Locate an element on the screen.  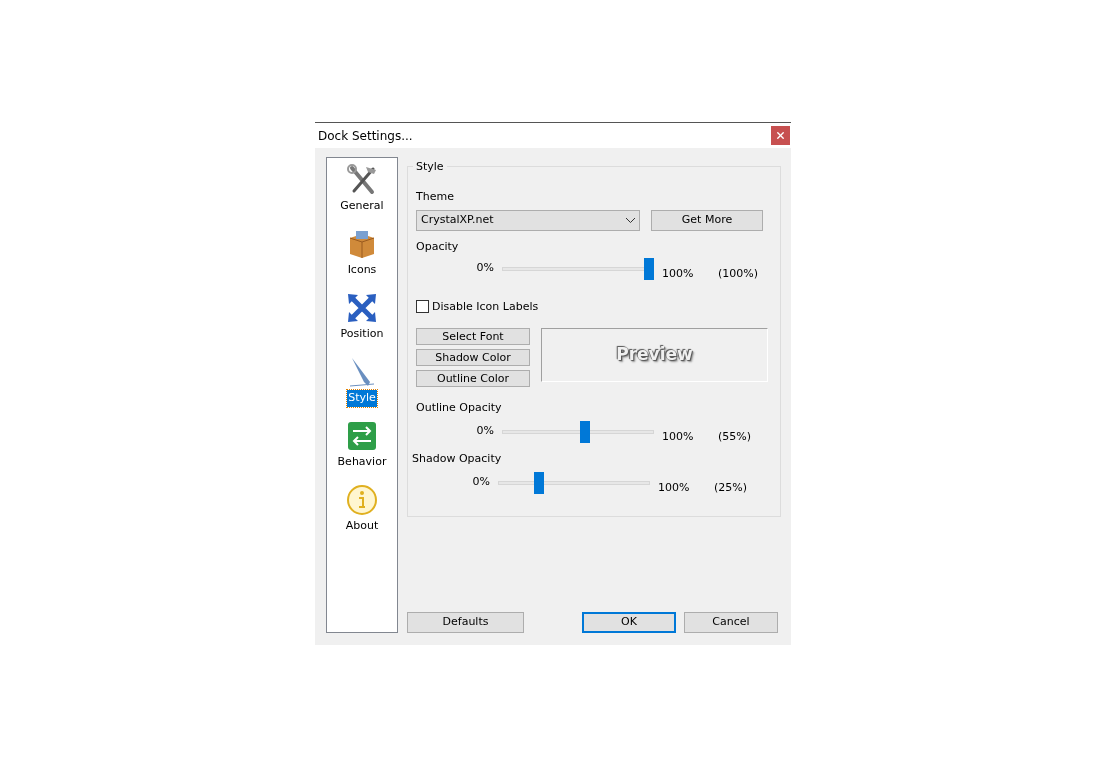
sidebar-item: Position is located at coordinates (362, 324).